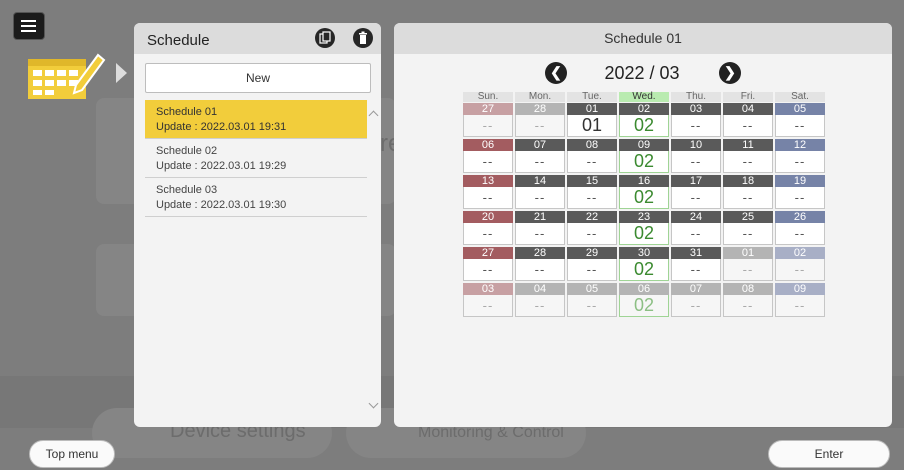 The width and height of the screenshot is (904, 470). I want to click on day-number: 06, so click(644, 289).